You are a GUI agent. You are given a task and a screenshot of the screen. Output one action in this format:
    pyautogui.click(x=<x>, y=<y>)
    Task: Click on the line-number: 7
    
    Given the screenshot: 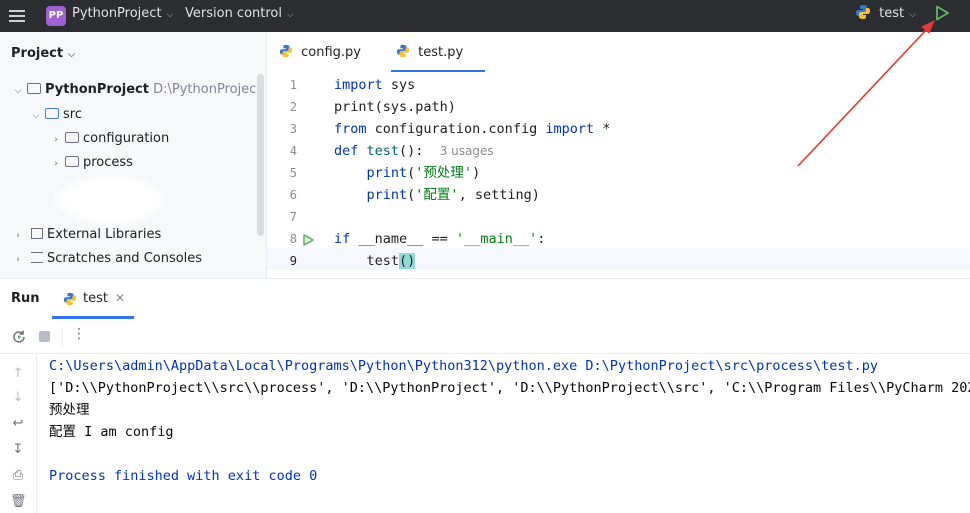 What is the action you would take?
    pyautogui.click(x=293, y=217)
    